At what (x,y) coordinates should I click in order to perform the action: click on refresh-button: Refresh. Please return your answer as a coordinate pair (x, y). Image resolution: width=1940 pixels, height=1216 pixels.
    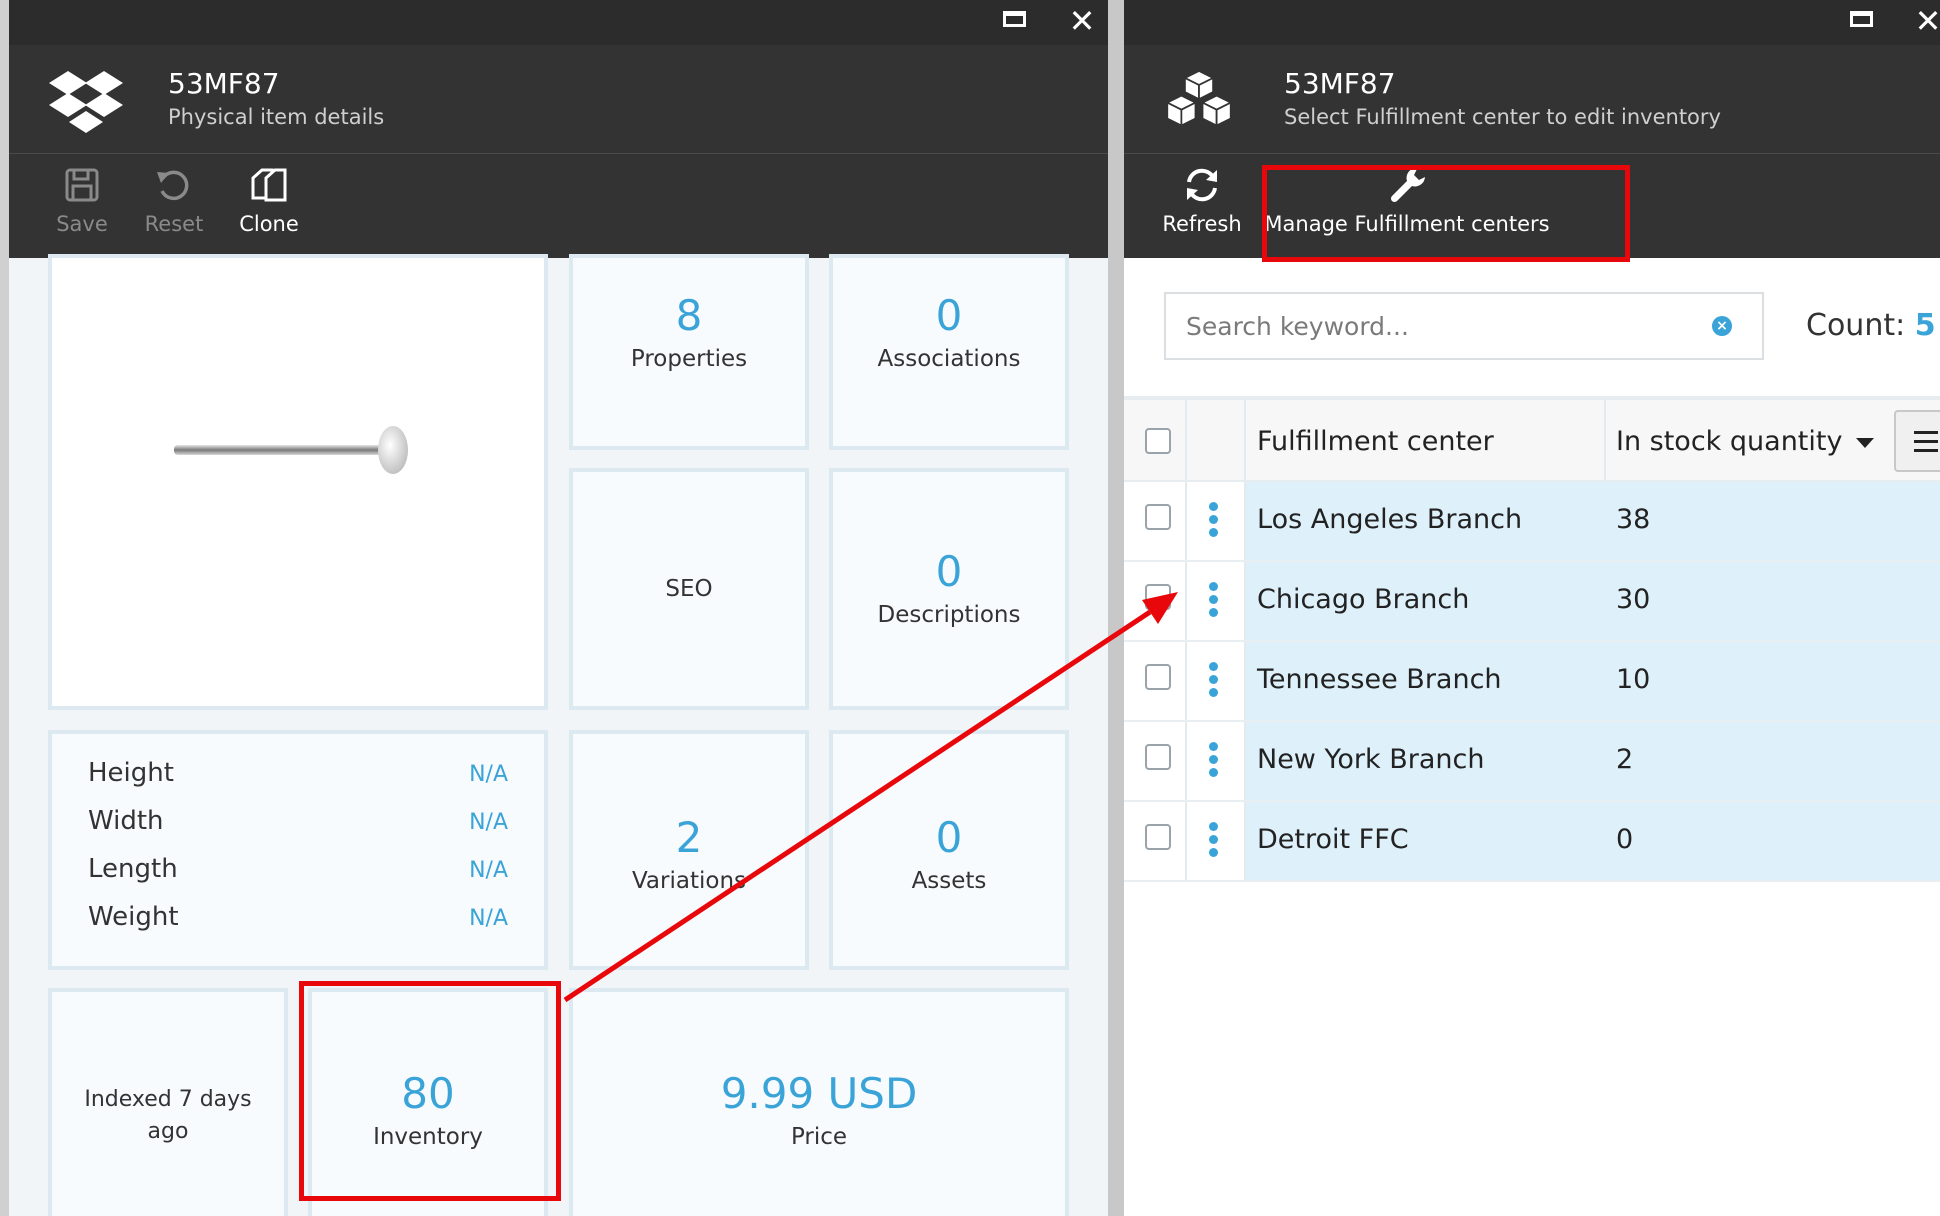
    Looking at the image, I should click on (1202, 200).